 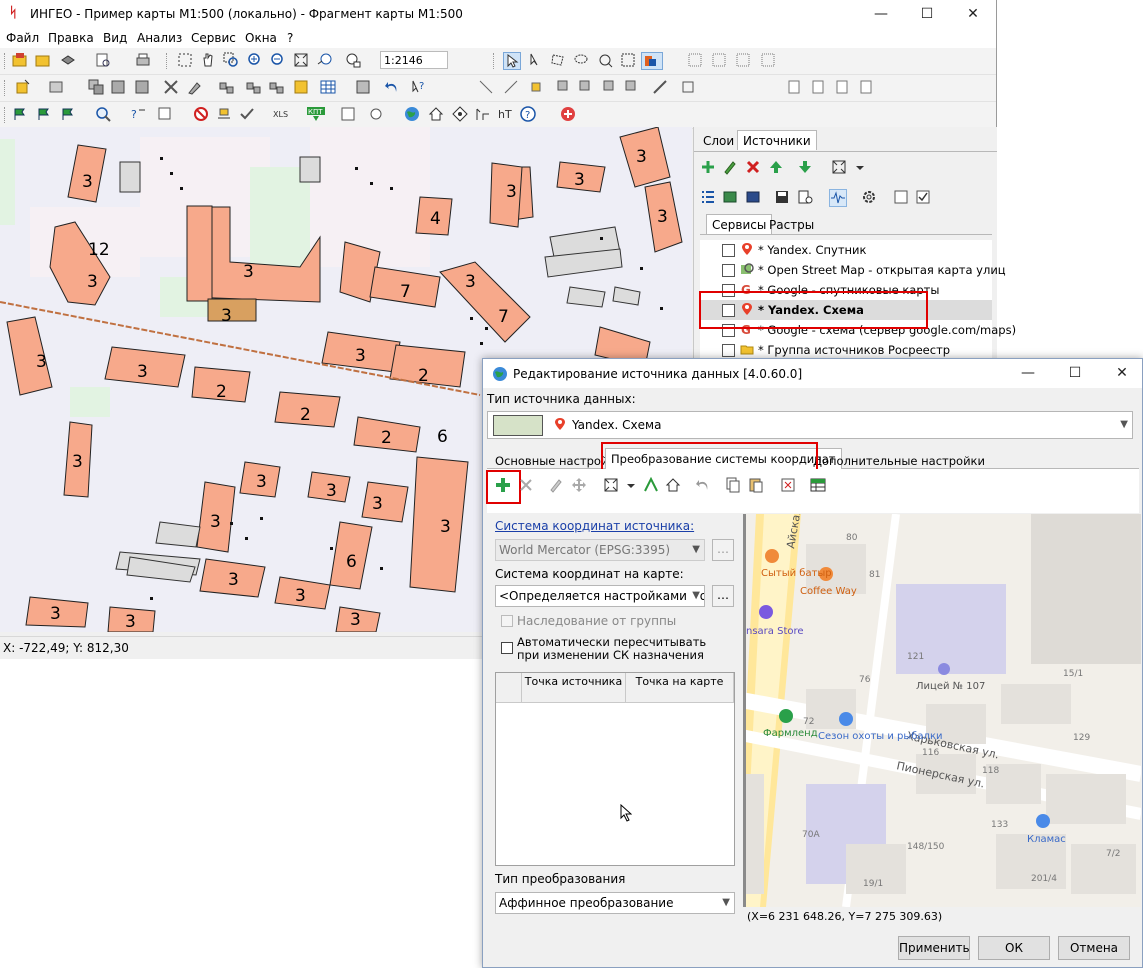 I want to click on snap-edge-icon, so click(x=743, y=60).